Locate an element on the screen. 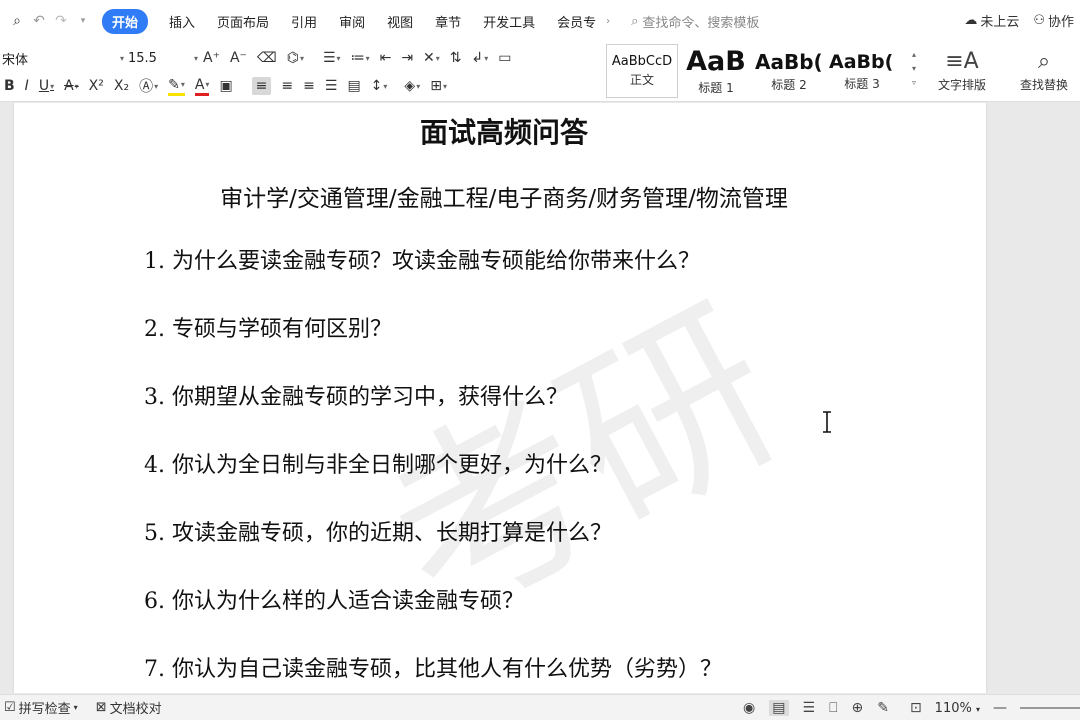 The image size is (1080, 720). doc-proof-button: ⊠ 文档校对 is located at coordinates (129, 707).